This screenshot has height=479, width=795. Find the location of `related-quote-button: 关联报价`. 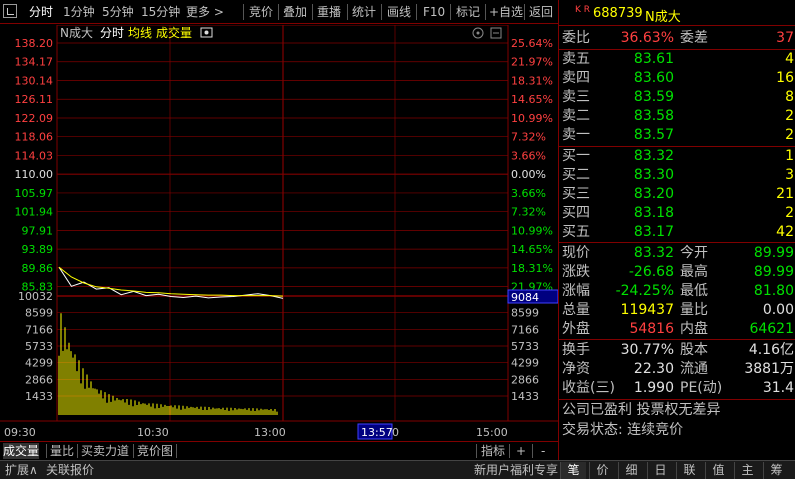

related-quote-button: 关联报价 is located at coordinates (70, 470).